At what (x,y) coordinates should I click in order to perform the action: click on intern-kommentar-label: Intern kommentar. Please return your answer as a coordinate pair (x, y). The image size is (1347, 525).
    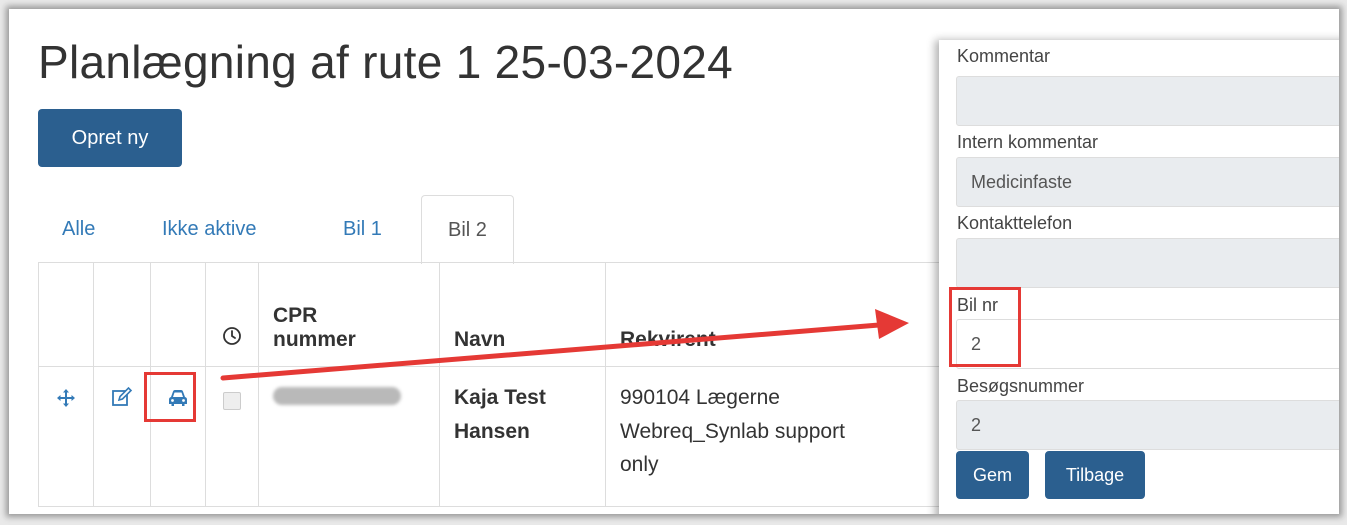
    Looking at the image, I should click on (1028, 142).